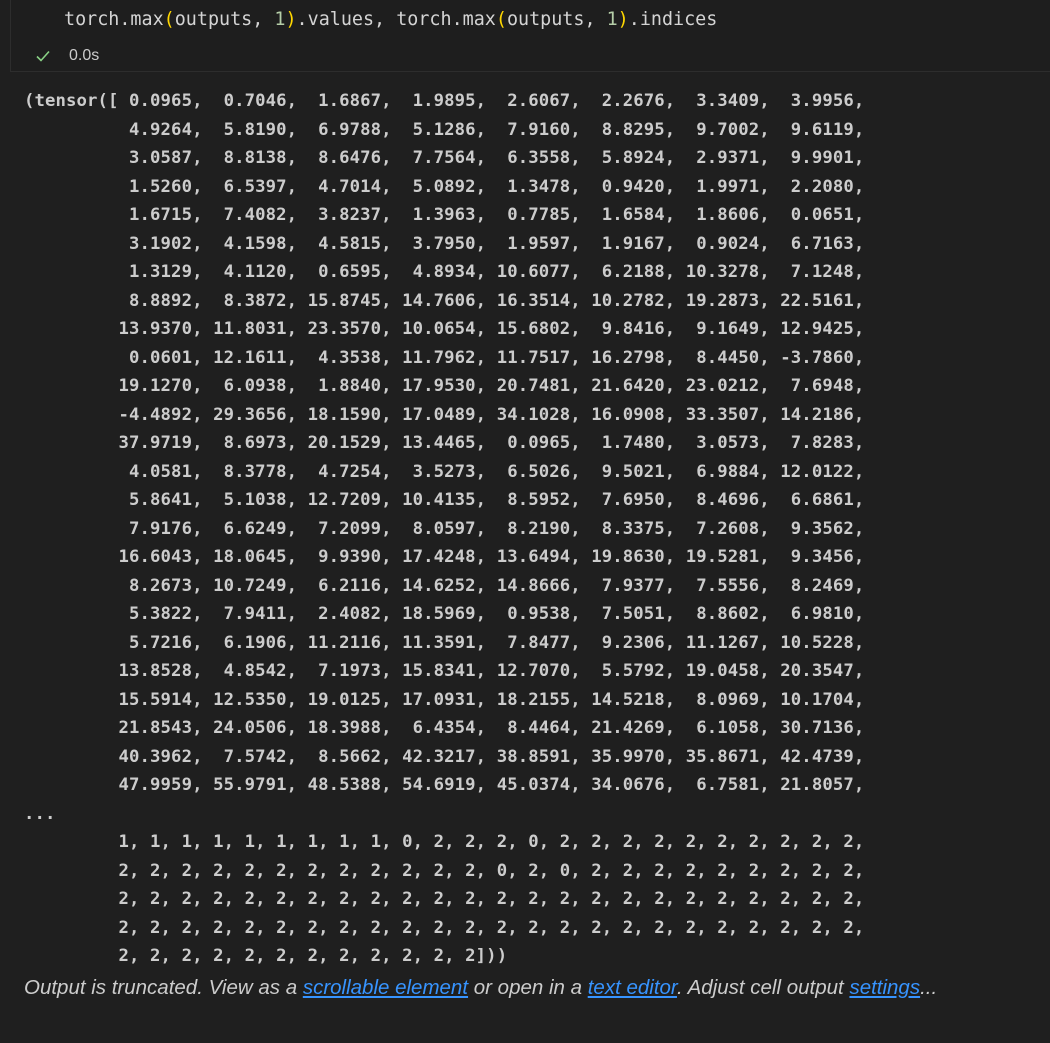  What do you see at coordinates (763, 987) in the screenshot?
I see `truncation-suffix: . Adjust cell output` at bounding box center [763, 987].